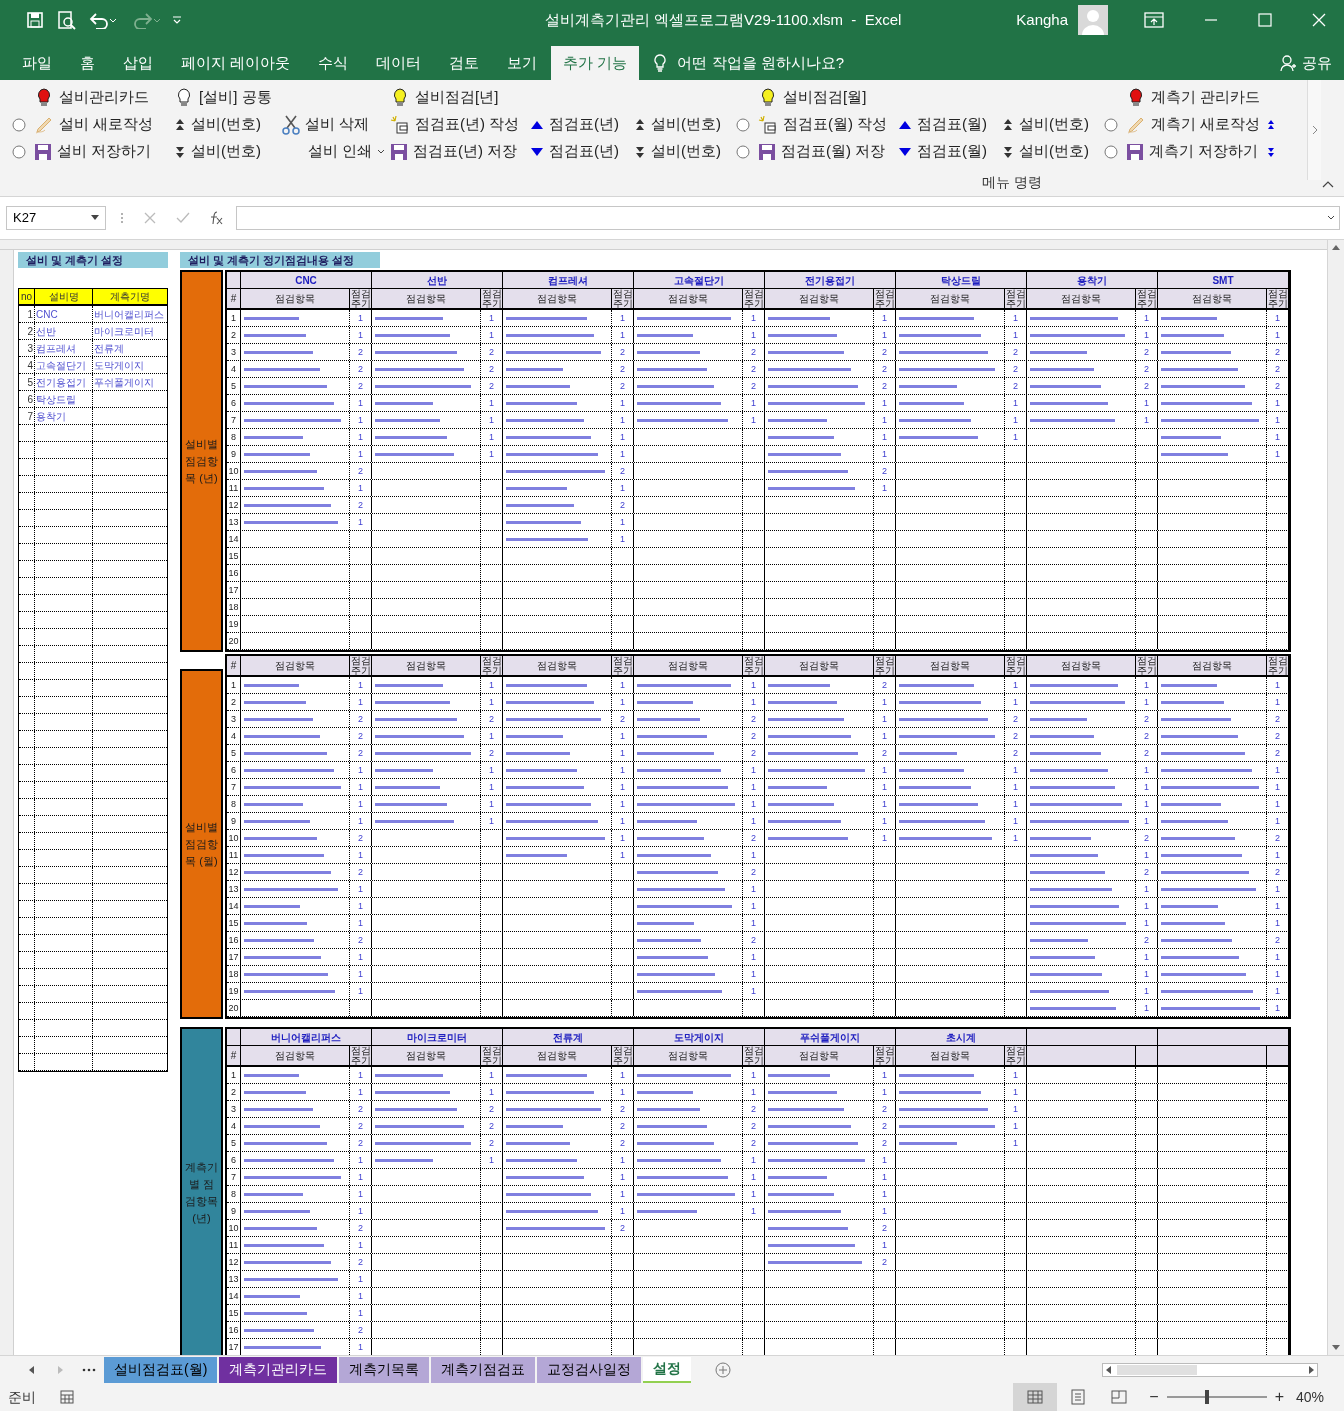 The height and width of the screenshot is (1411, 1344). I want to click on scroll-up-icon, so click(1336, 247).